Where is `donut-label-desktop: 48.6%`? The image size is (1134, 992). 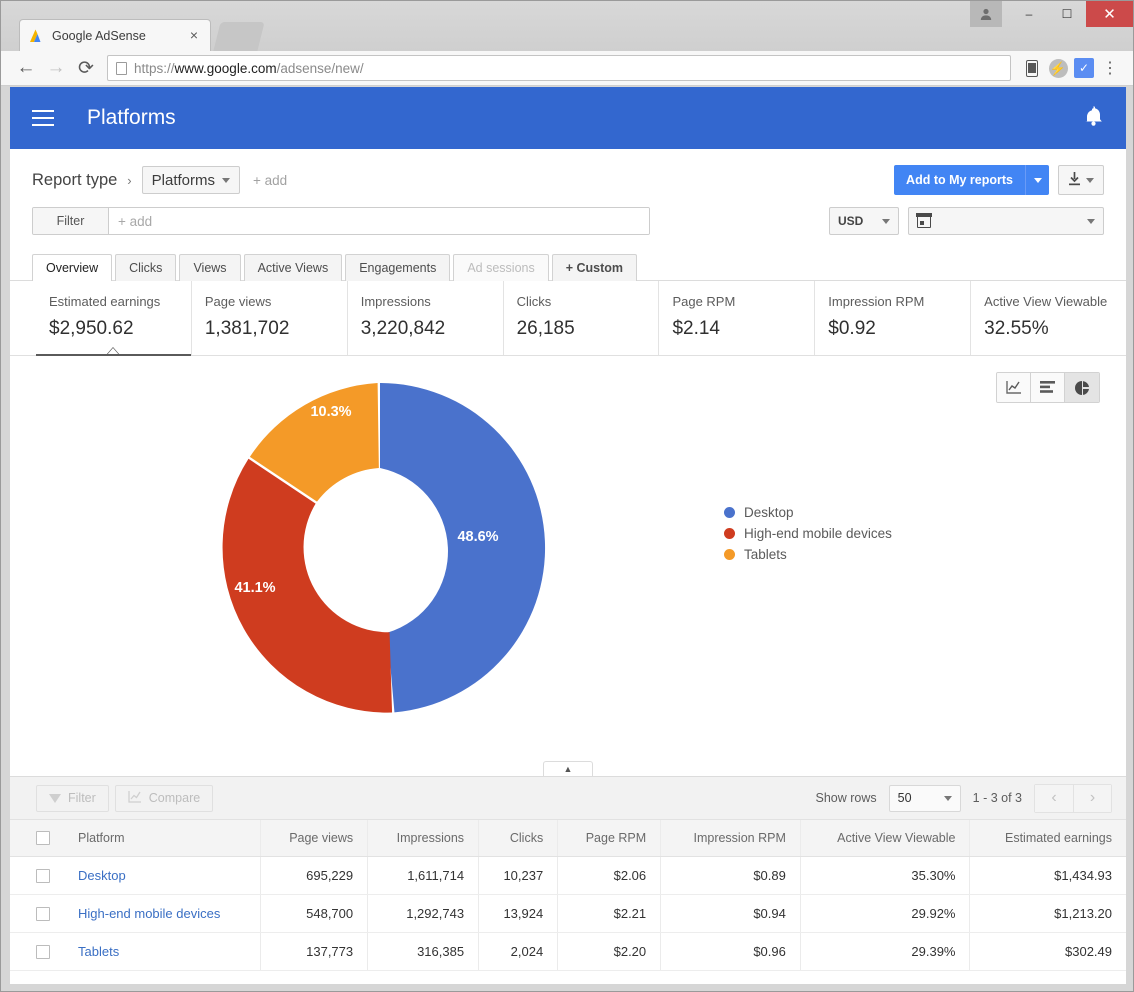
donut-label-desktop: 48.6% is located at coordinates (477, 537).